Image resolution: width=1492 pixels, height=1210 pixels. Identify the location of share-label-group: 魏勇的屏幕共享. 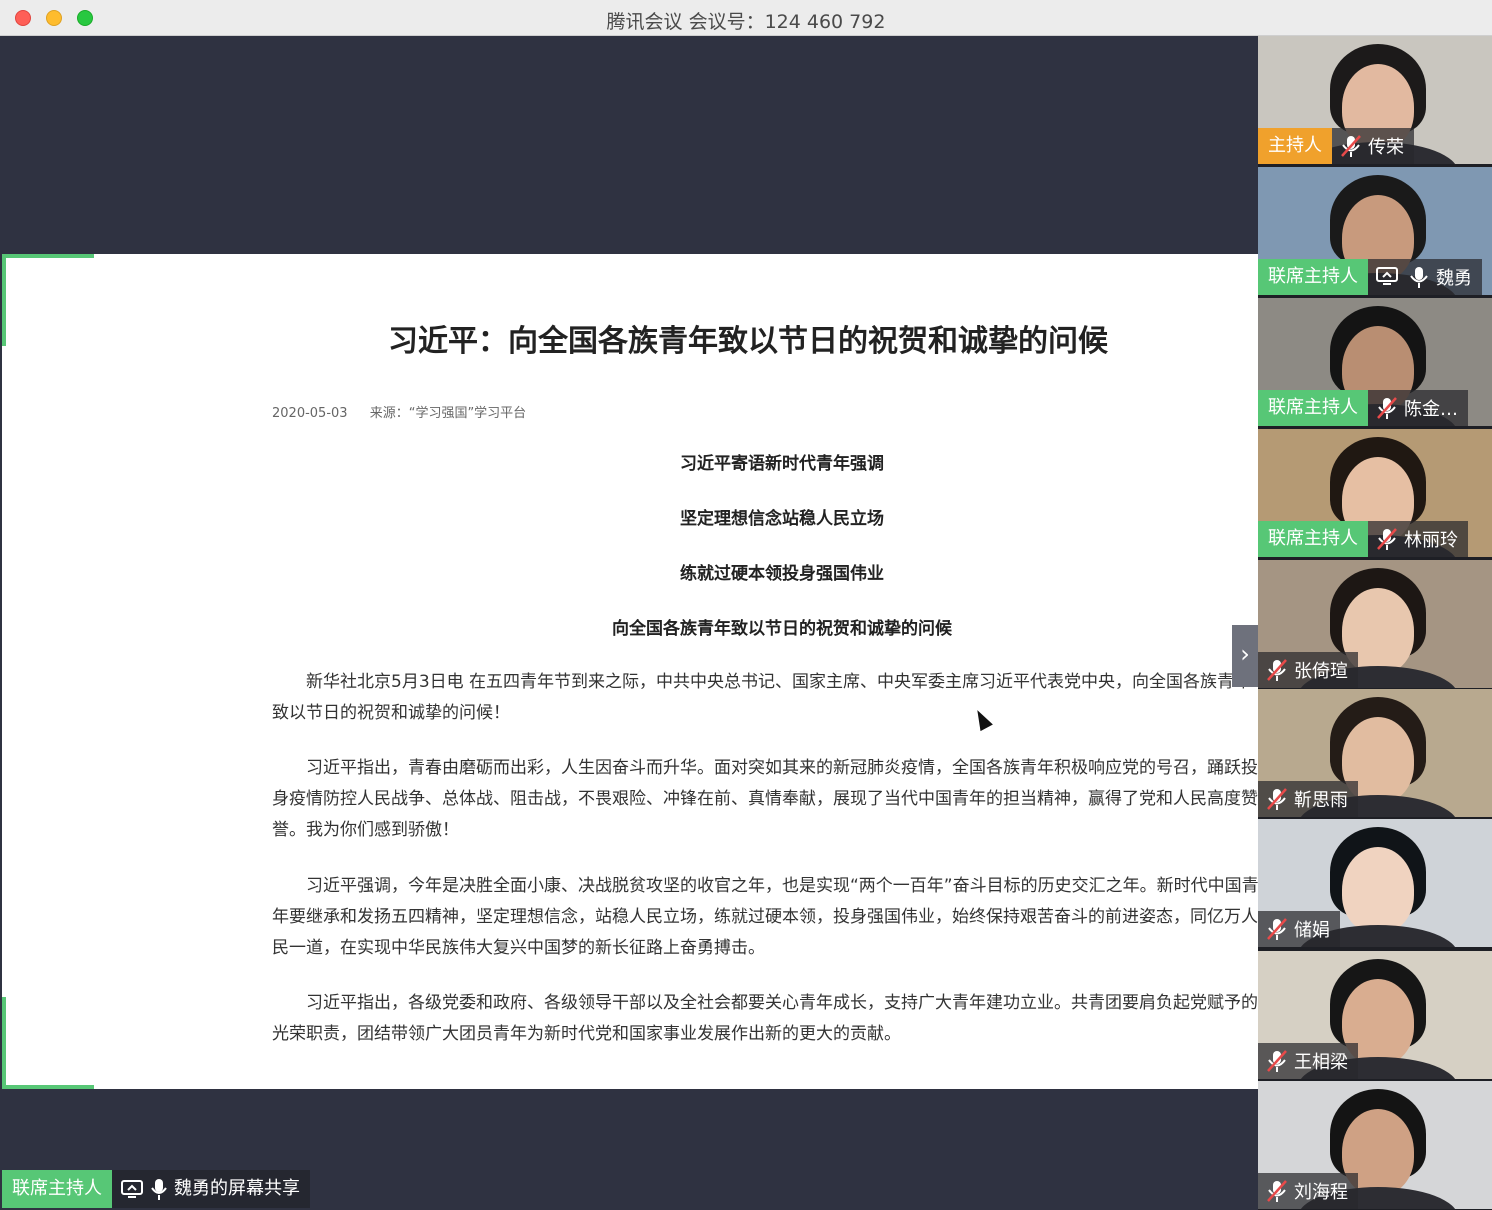
(211, 1189).